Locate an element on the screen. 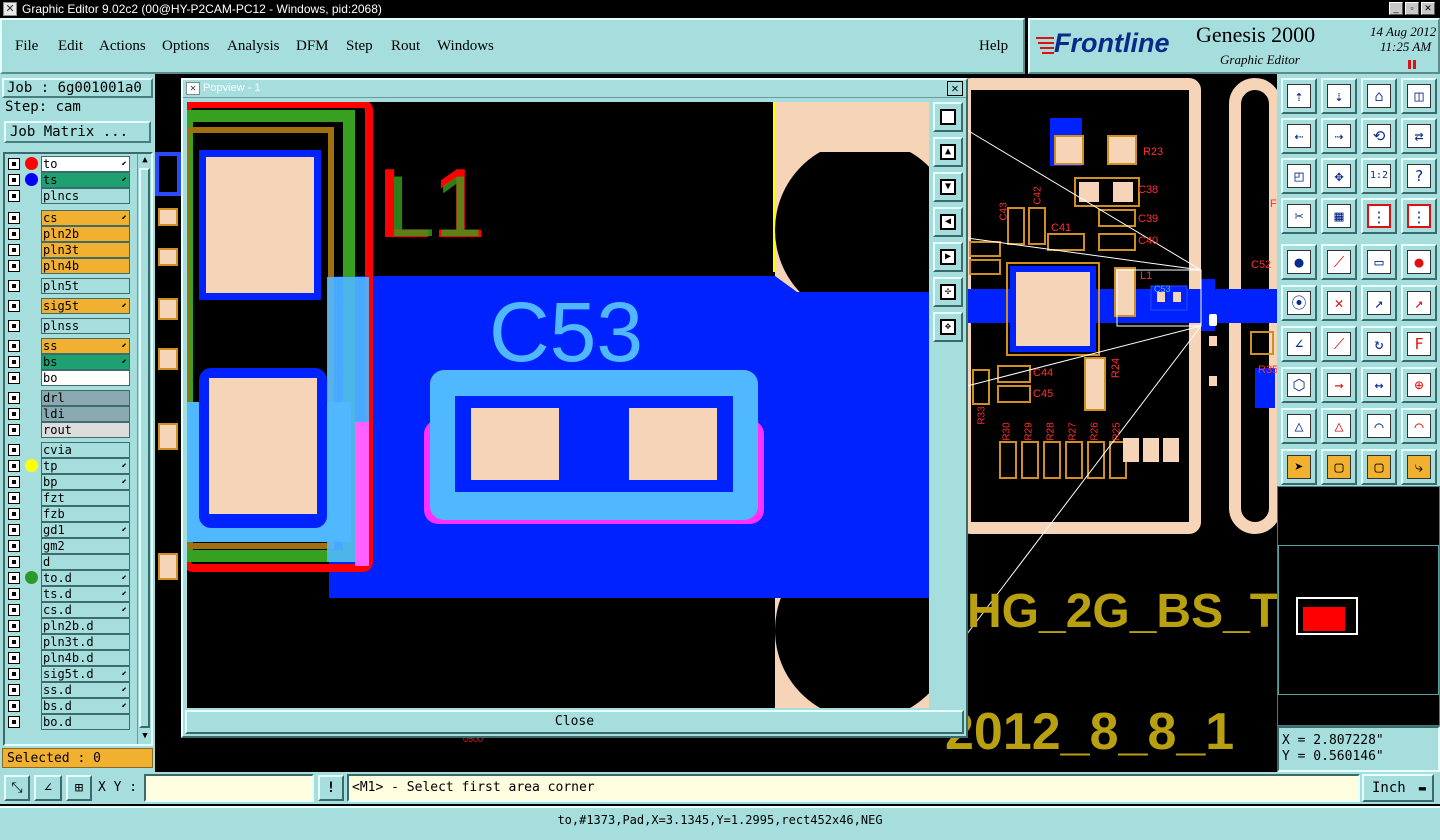 This screenshot has width=1440, height=840. net-trace-icon: ⤷ is located at coordinates (1419, 467).